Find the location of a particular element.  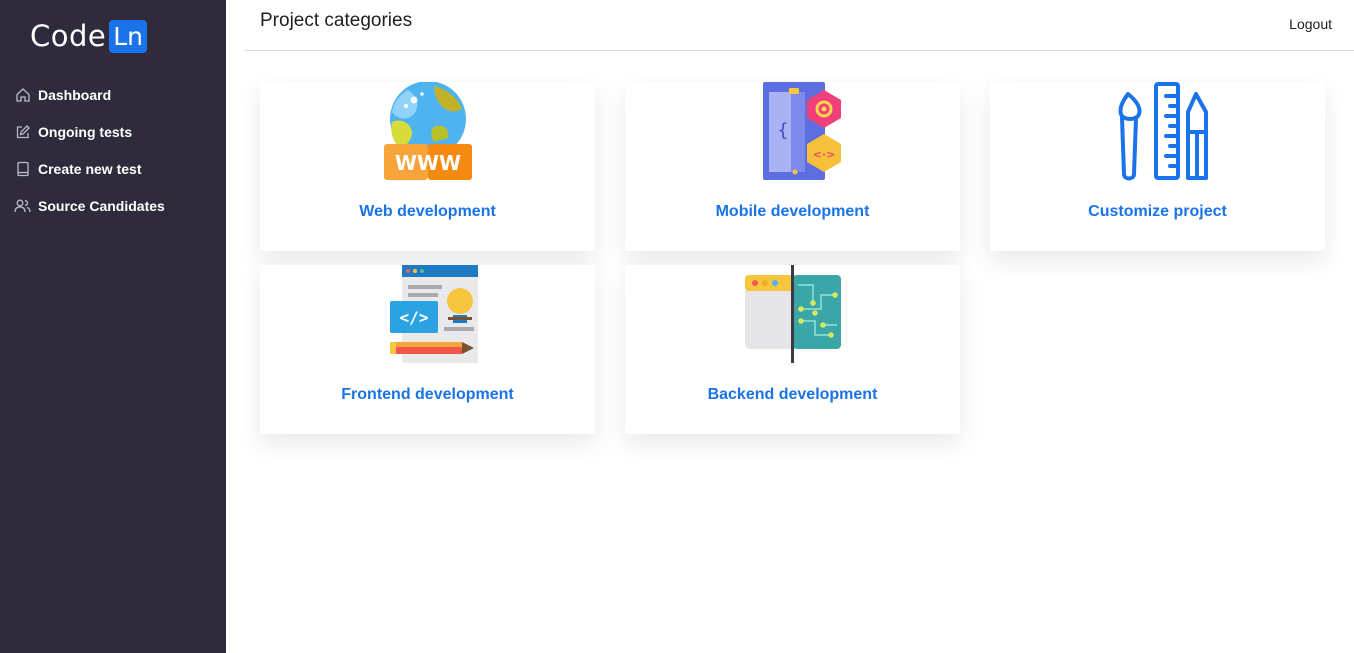

top-header: Project categories Logout is located at coordinates (799, 25).